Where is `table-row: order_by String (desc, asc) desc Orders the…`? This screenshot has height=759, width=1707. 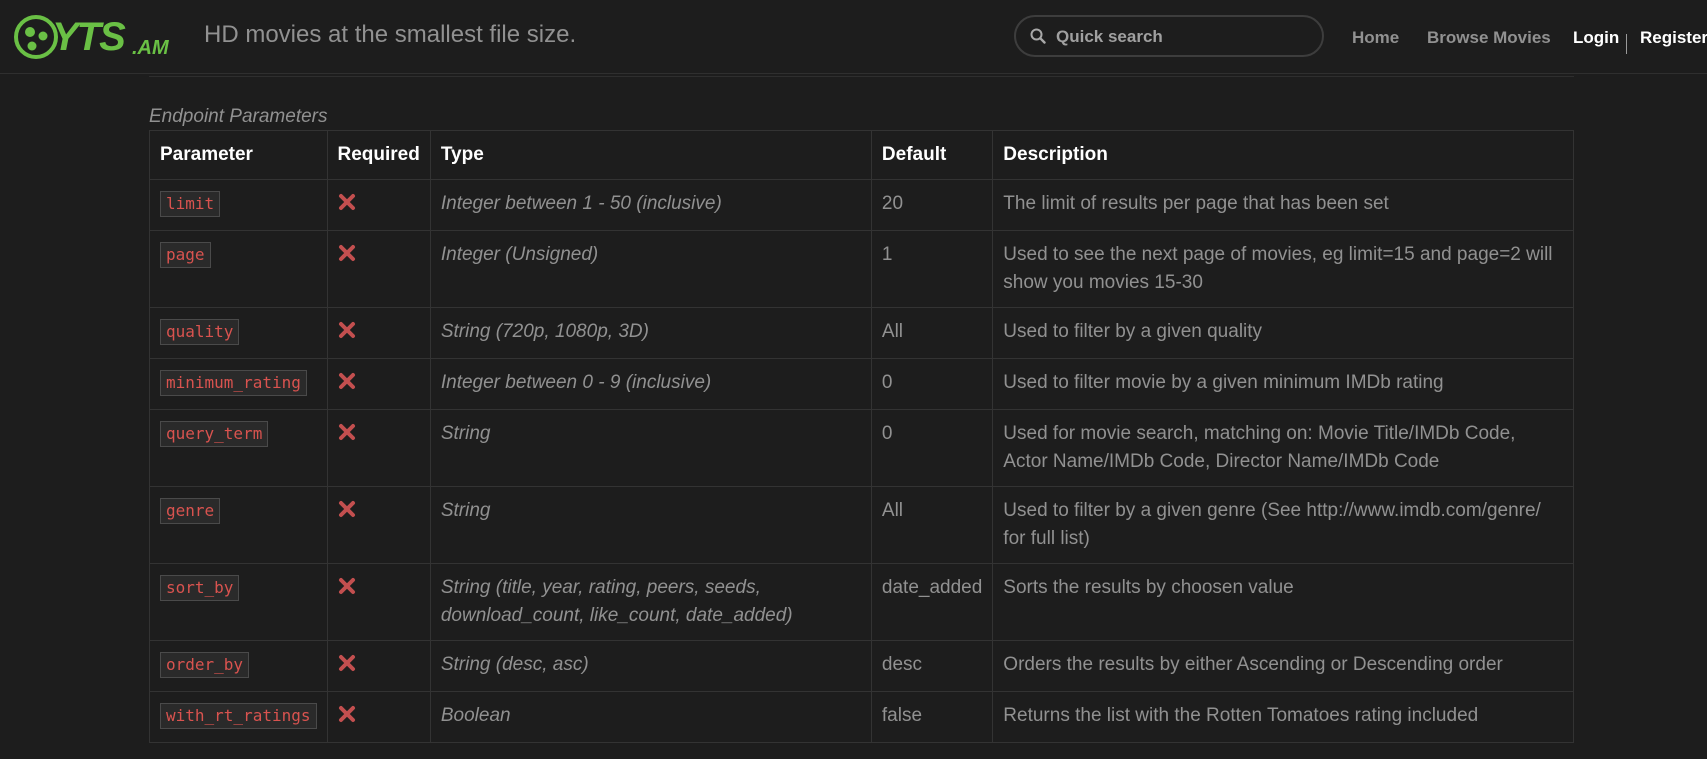
table-row: order_by String (desc, asc) desc Orders the… is located at coordinates (861, 666).